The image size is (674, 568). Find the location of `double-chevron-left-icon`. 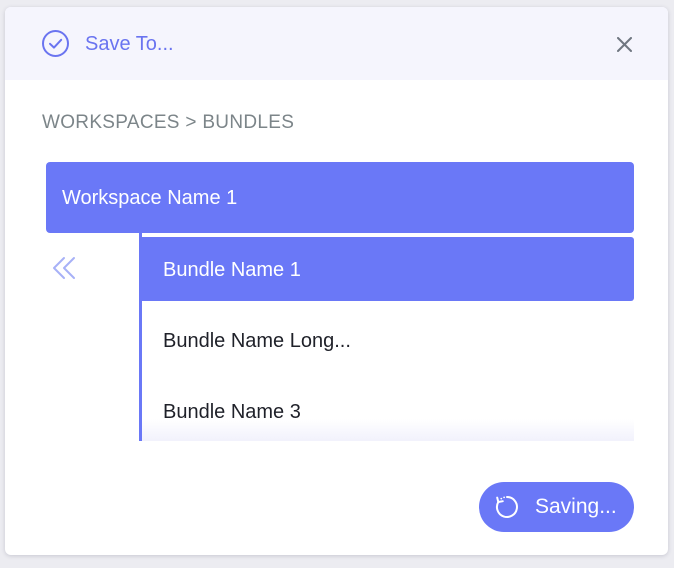

double-chevron-left-icon is located at coordinates (64, 268).